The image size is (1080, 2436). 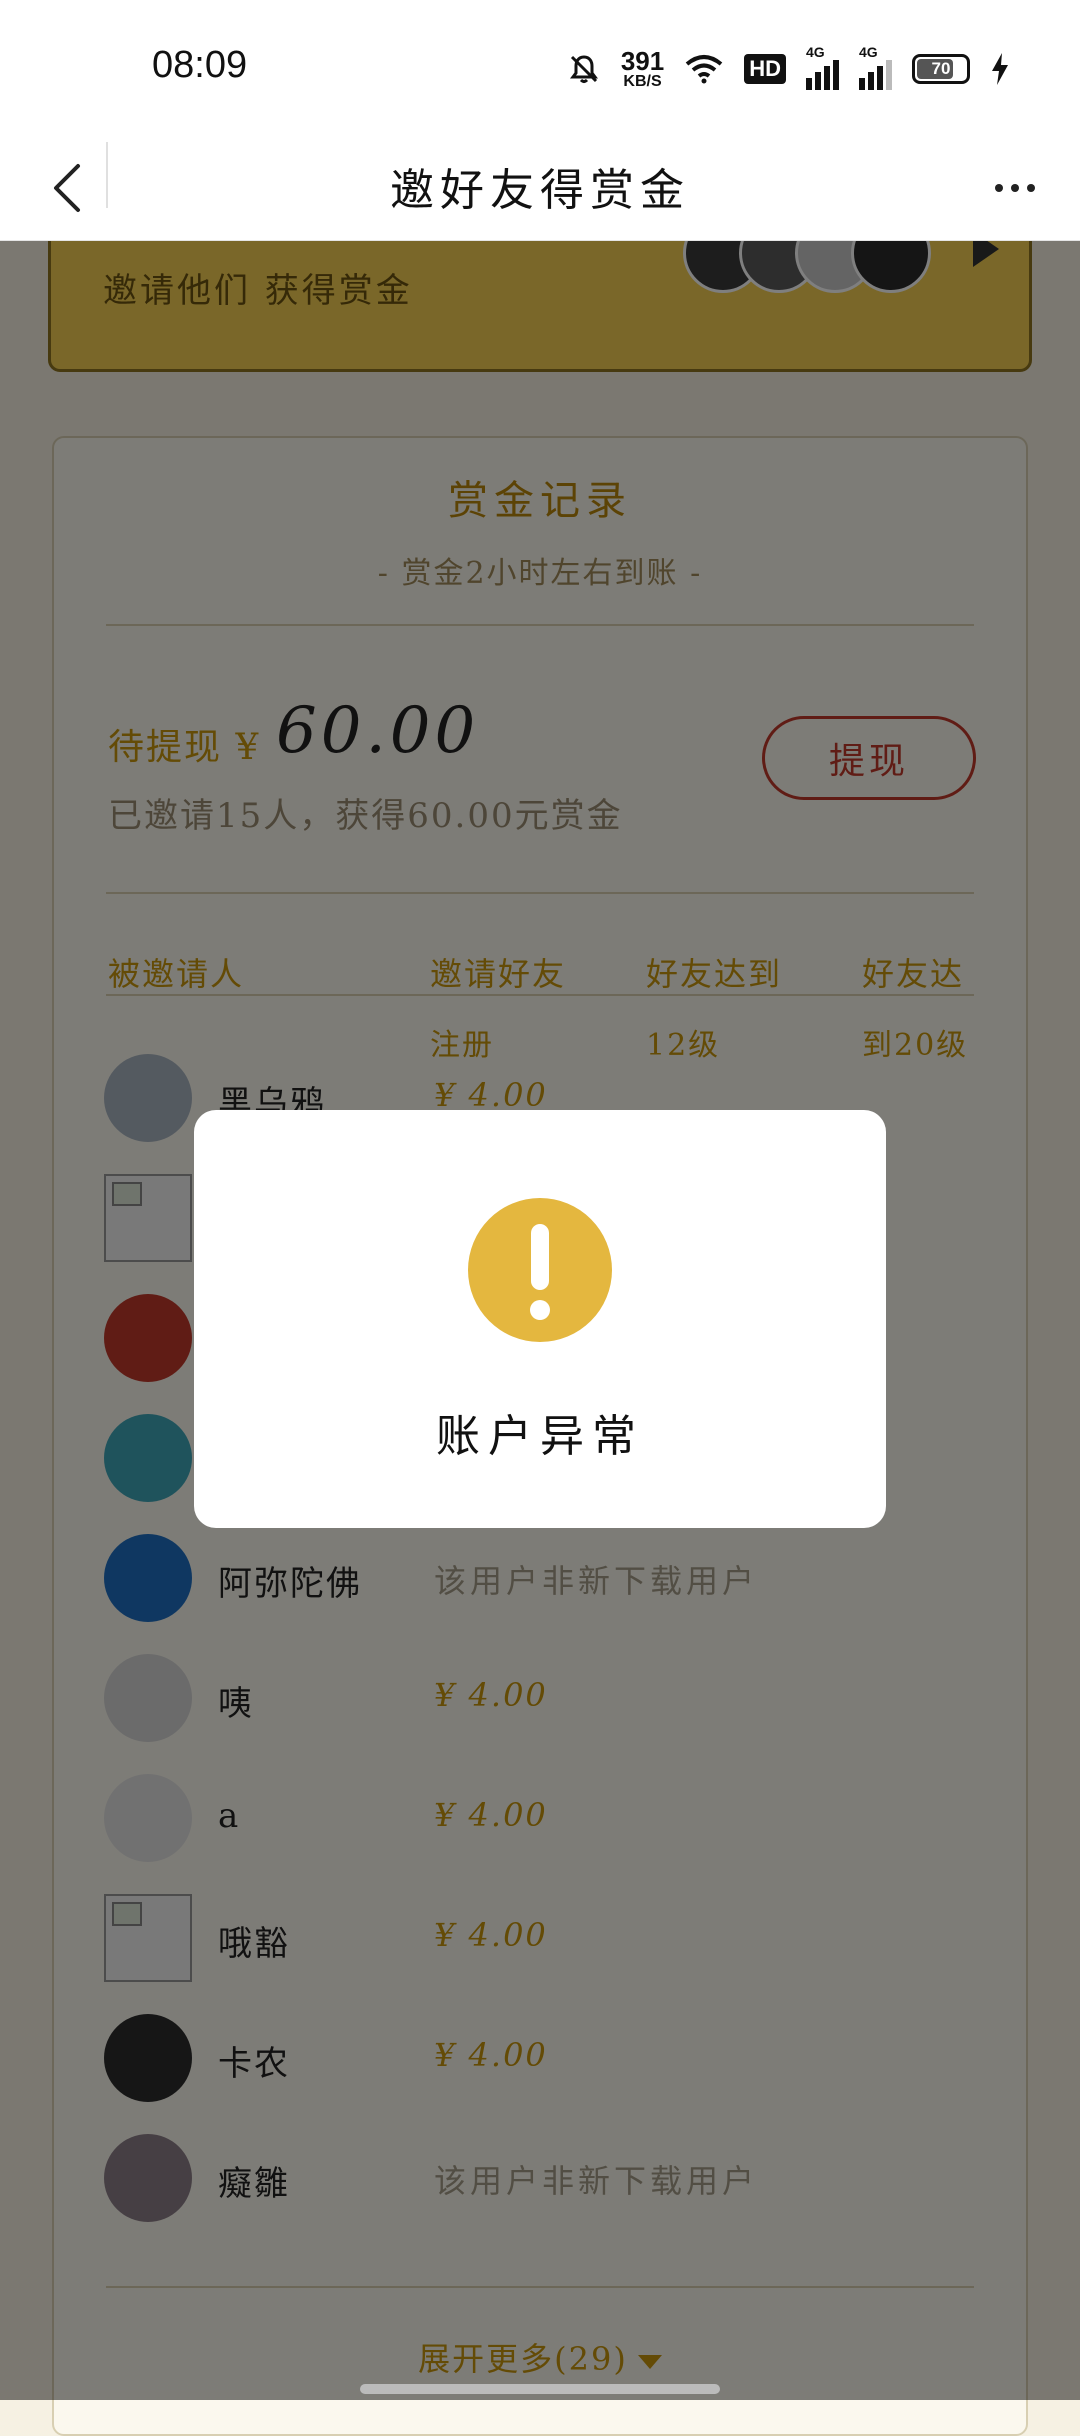 I want to click on more-options-button, so click(x=1015, y=188).